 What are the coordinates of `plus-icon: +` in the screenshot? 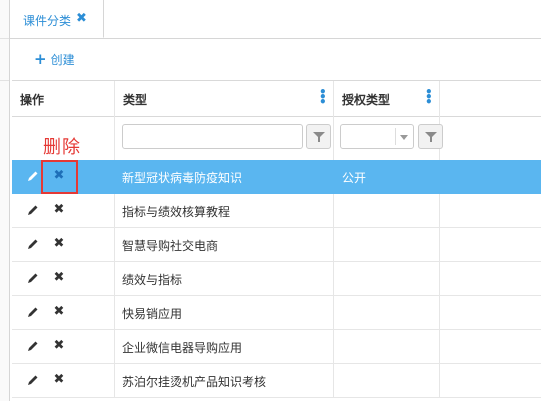 It's located at (40, 59).